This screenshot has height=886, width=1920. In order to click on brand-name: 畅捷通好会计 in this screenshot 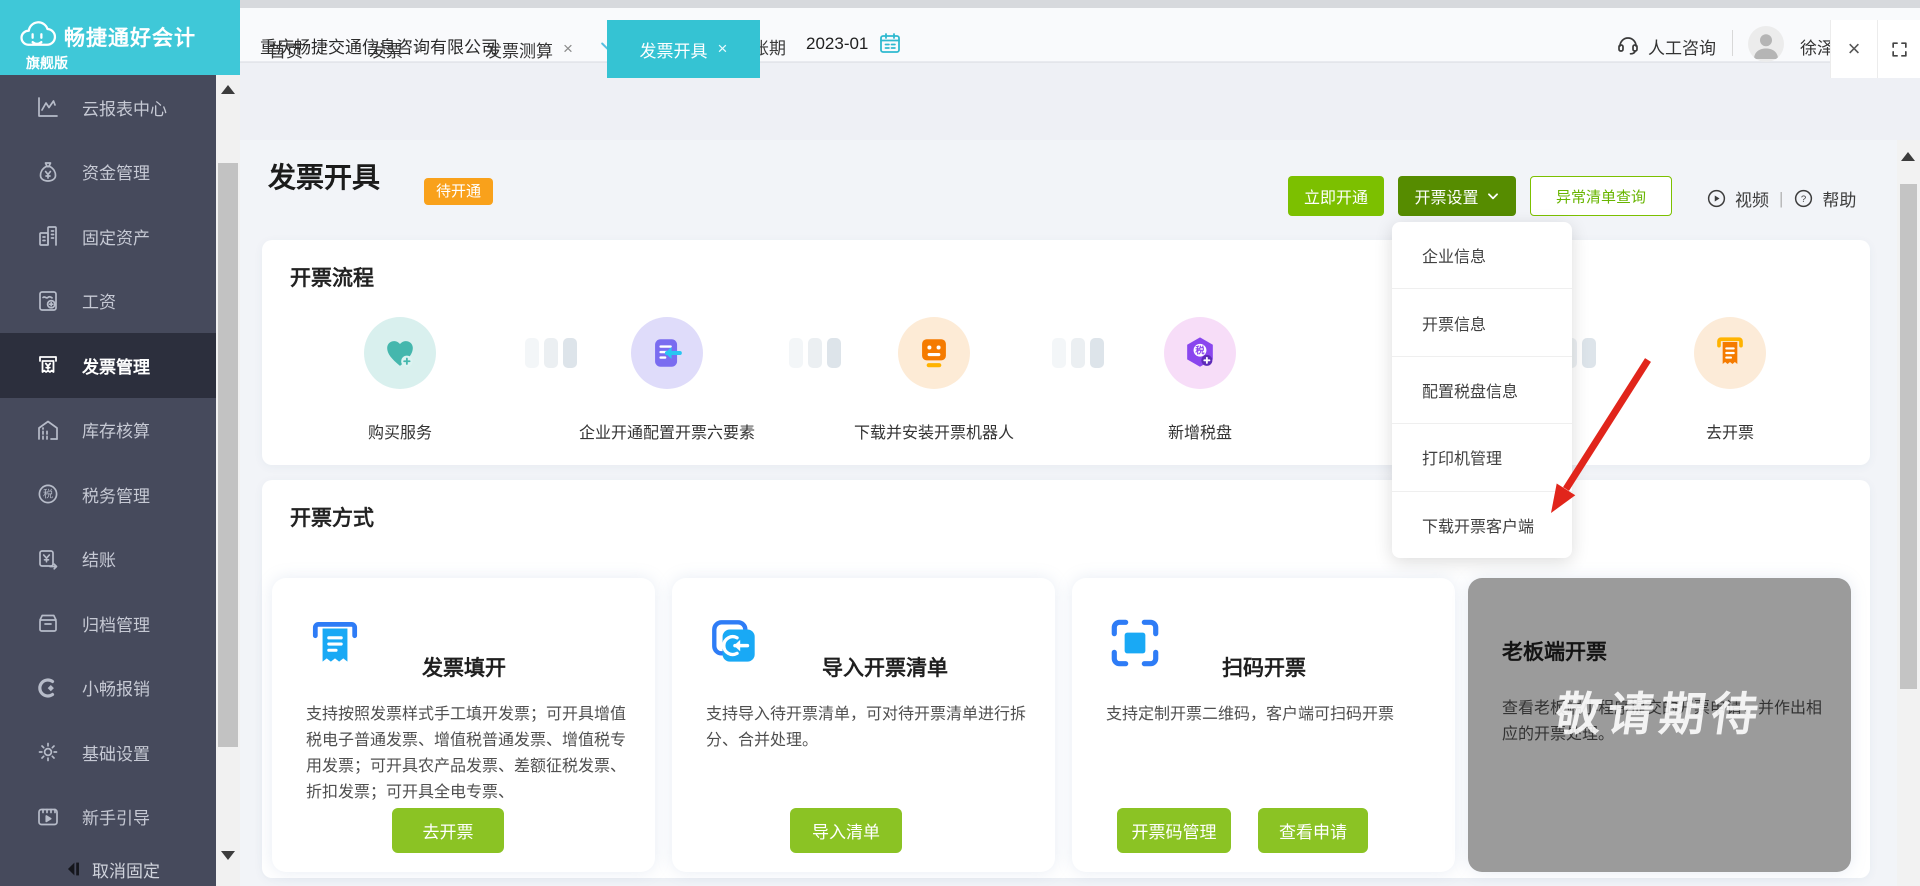, I will do `click(130, 38)`.